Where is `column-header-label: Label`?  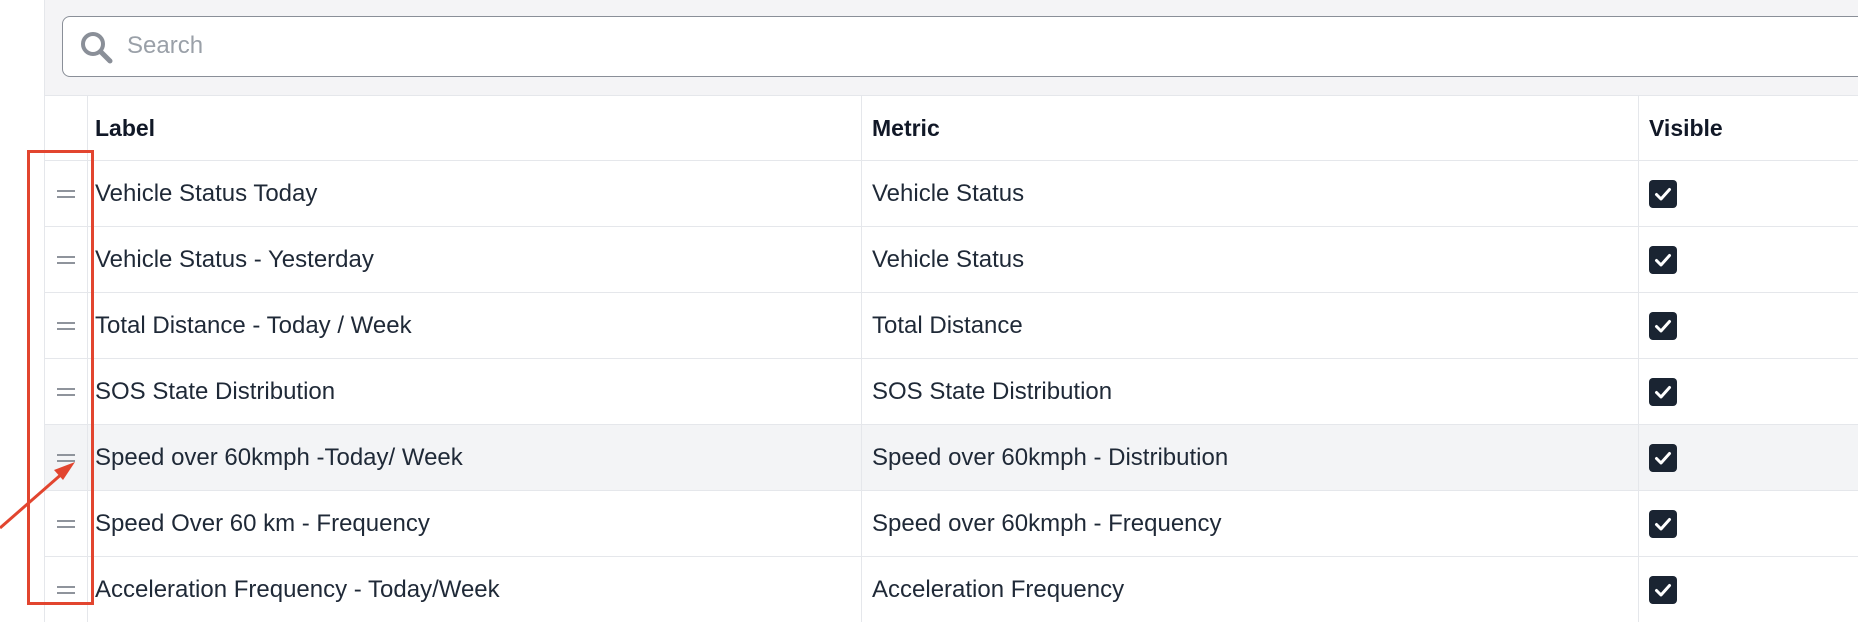
column-header-label: Label is located at coordinates (499, 128).